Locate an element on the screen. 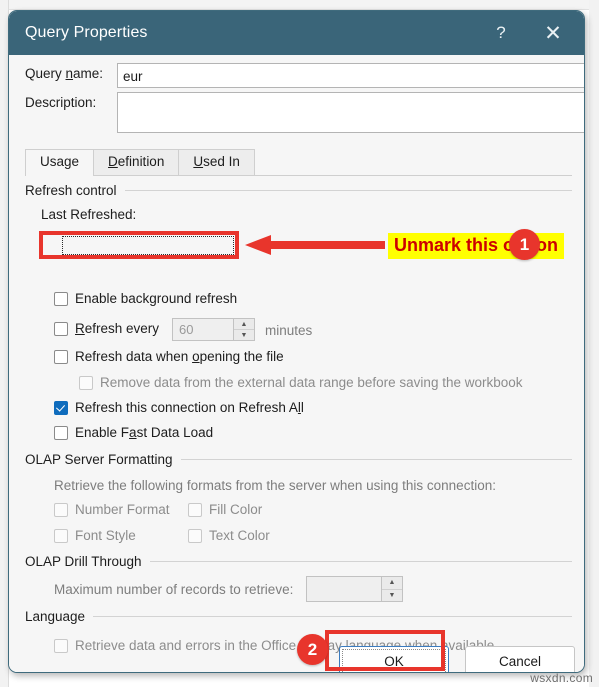  refresh-on-refresh-all-row: Refresh this connection on Refresh All is located at coordinates (179, 407).